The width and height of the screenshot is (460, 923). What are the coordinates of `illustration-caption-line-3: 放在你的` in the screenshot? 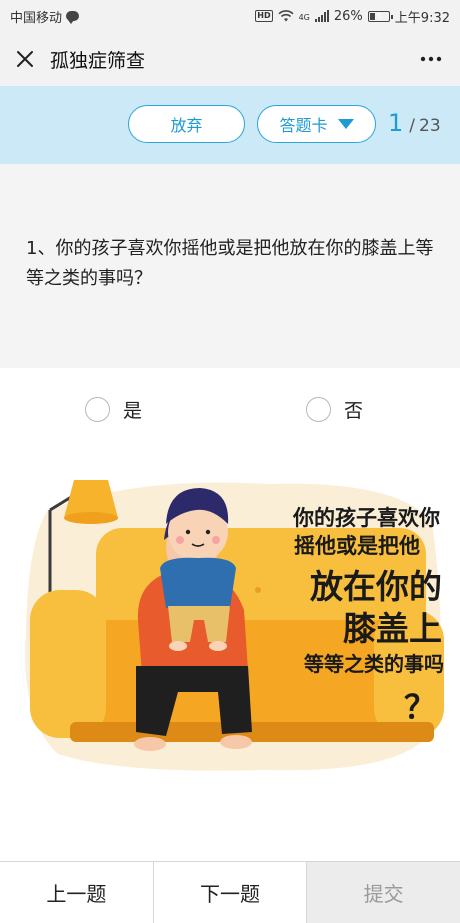 It's located at (376, 586).